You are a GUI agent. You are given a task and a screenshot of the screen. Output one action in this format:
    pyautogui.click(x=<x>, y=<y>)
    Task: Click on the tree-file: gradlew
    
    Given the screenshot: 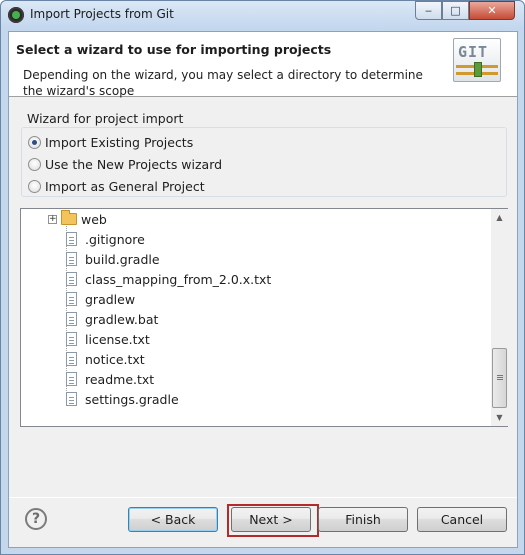 What is the action you would take?
    pyautogui.click(x=100, y=299)
    